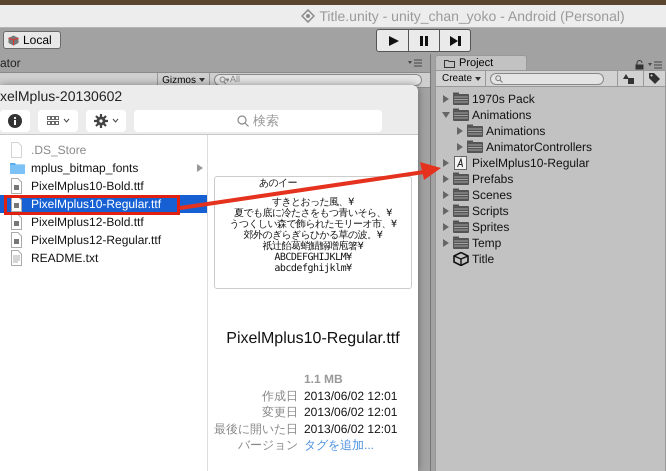  I want to click on lock-icon, so click(639, 65).